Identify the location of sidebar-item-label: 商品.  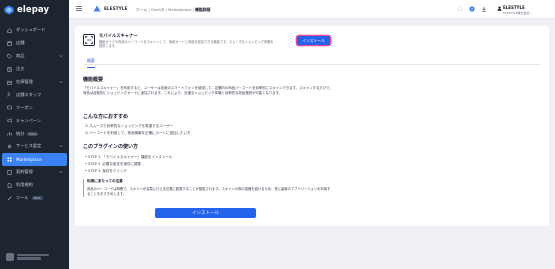
(20, 56).